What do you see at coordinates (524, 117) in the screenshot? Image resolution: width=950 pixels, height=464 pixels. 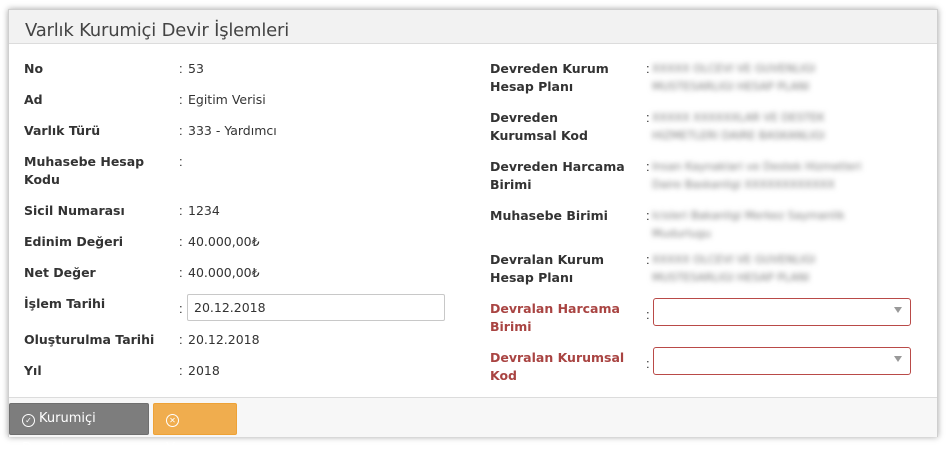 I see `devreden-kurumsal-label-line1: Devreden` at bounding box center [524, 117].